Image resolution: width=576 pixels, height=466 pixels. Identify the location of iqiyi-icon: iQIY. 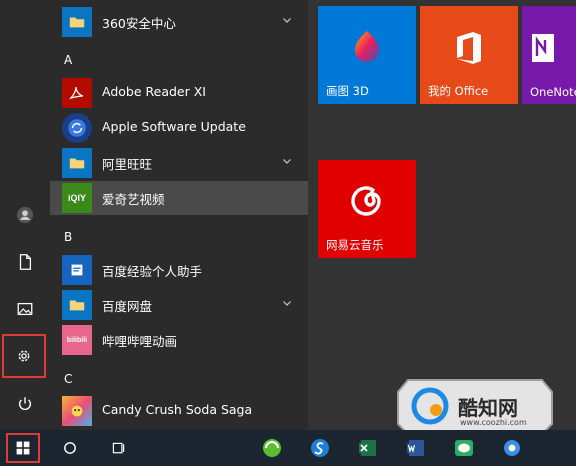
(77, 198).